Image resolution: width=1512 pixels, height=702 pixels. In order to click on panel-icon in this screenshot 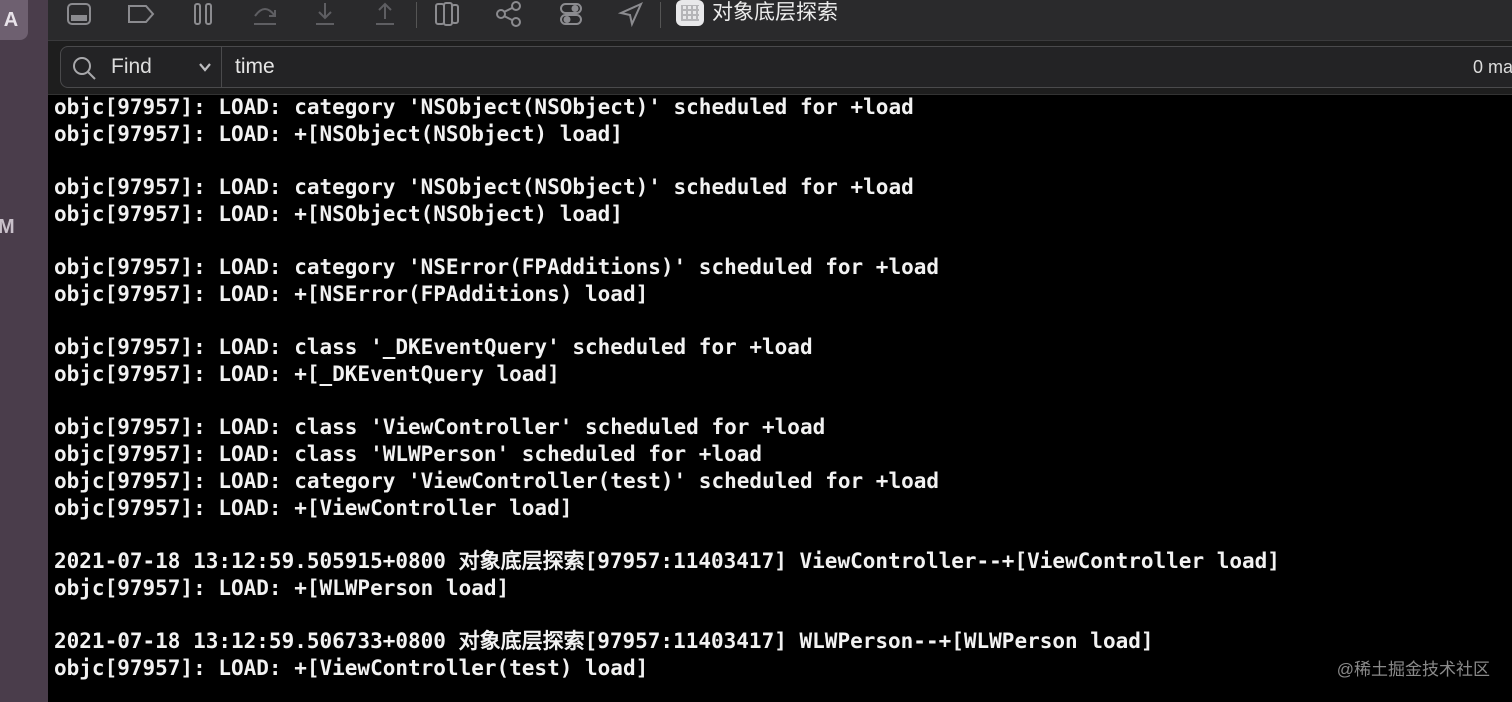, I will do `click(79, 14)`.